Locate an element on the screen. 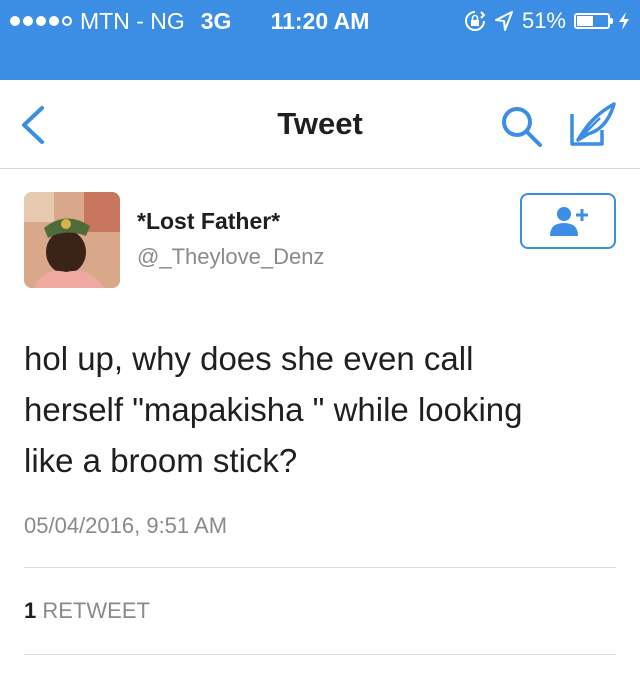 Image resolution: width=640 pixels, height=673 pixels. status-bar: MTN - NG 3G 11:20 AM 51% is located at coordinates (320, 40).